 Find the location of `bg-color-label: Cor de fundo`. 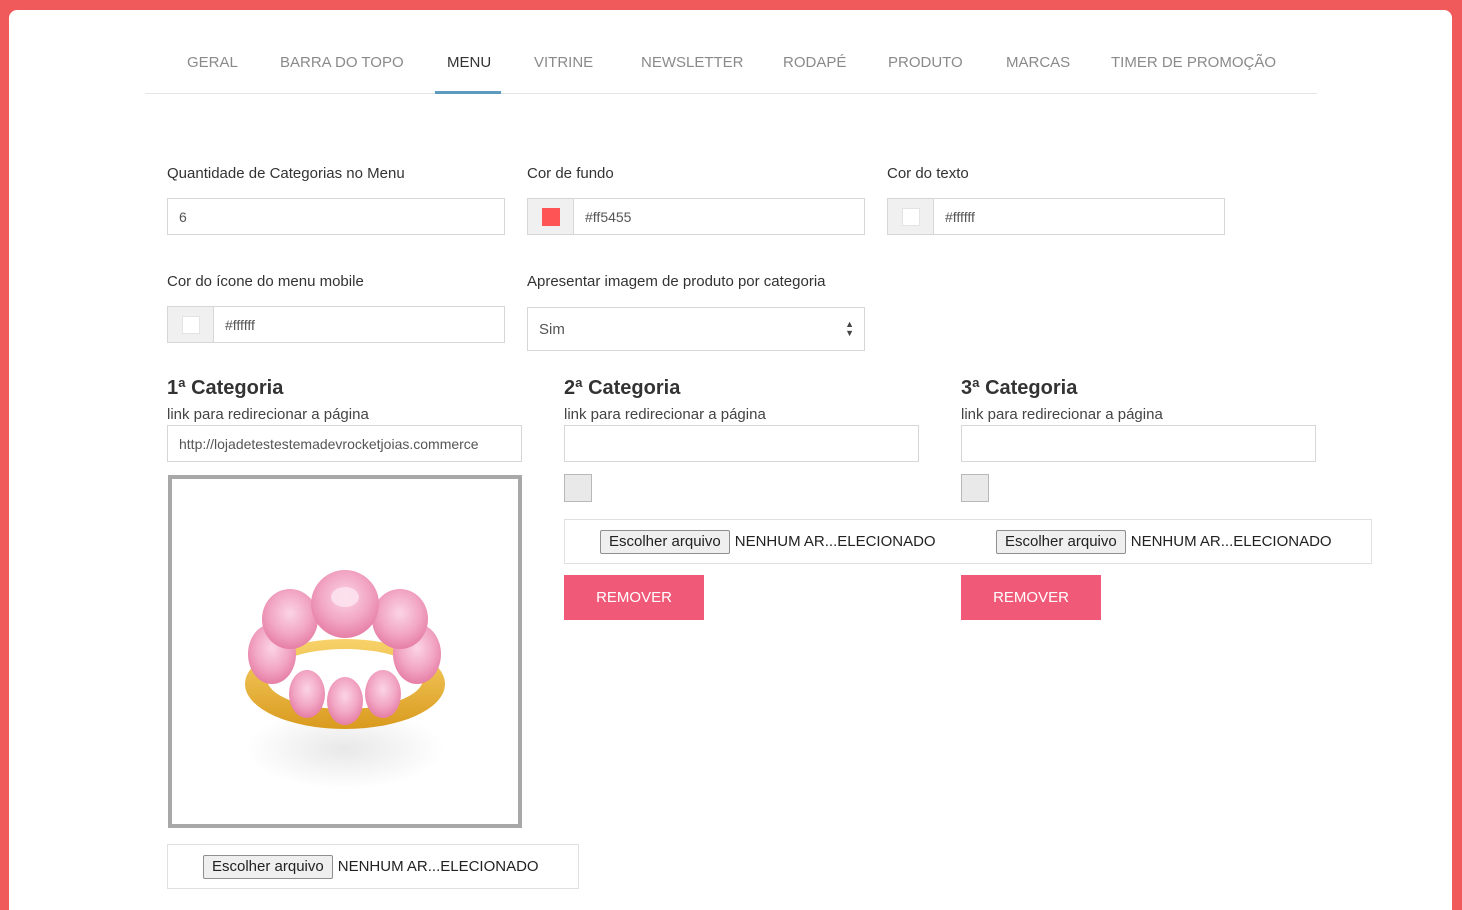

bg-color-label: Cor de fundo is located at coordinates (570, 173).